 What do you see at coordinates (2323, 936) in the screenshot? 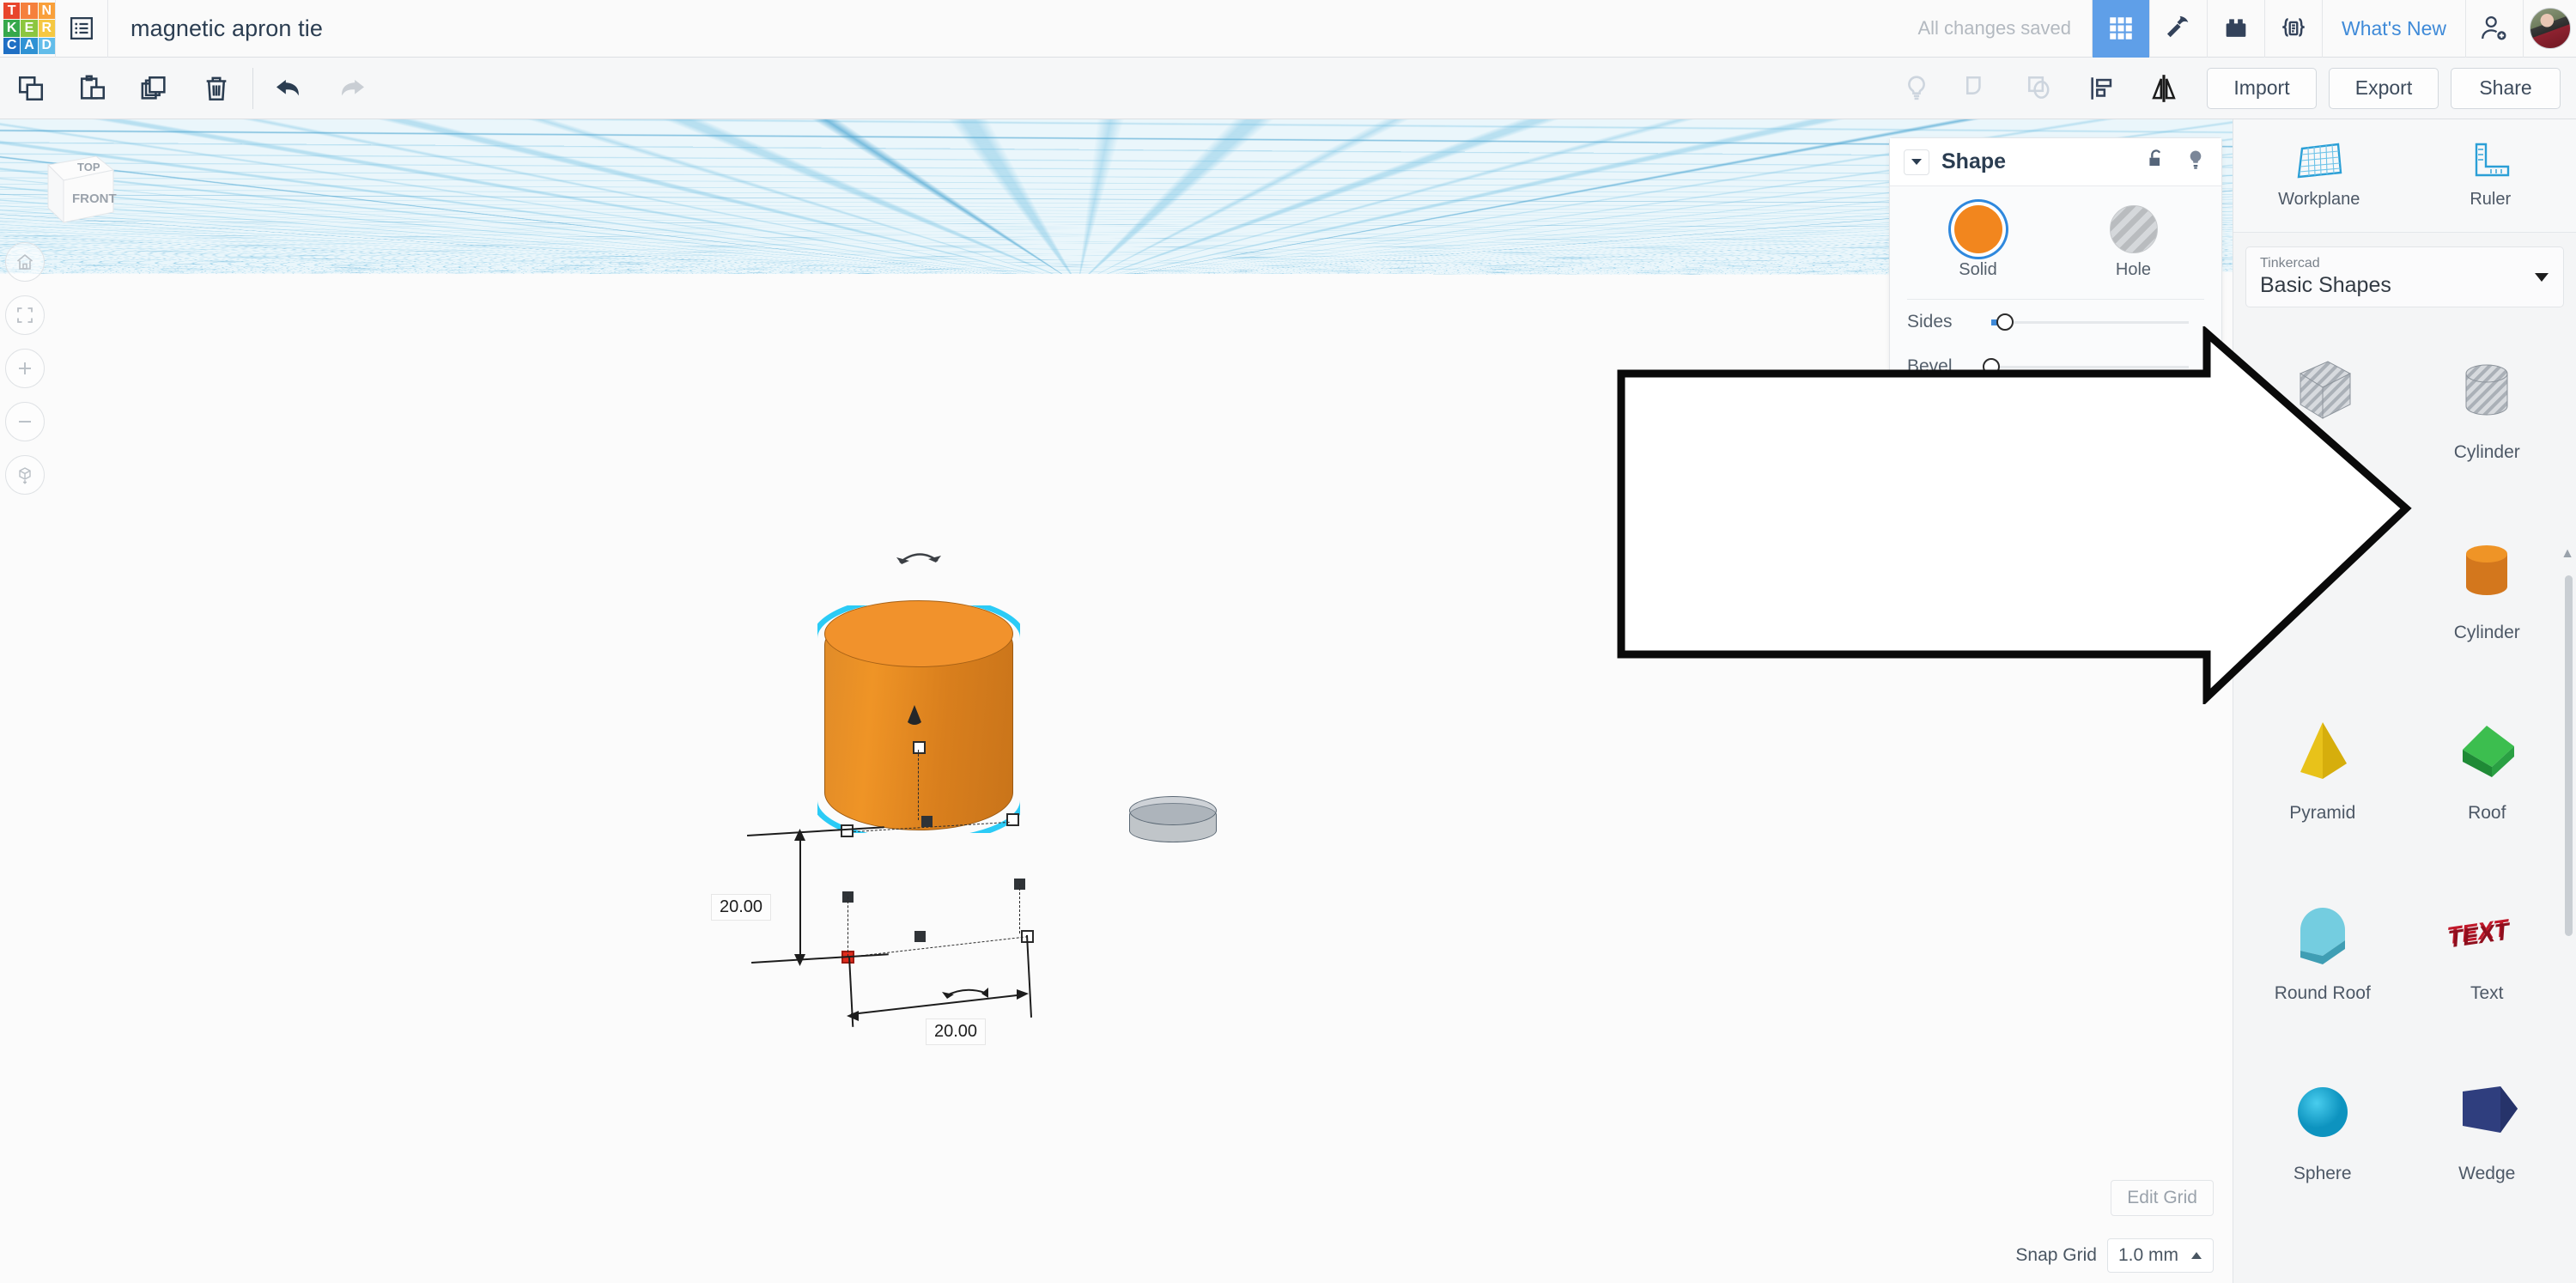
I see `round-roof-icon` at bounding box center [2323, 936].